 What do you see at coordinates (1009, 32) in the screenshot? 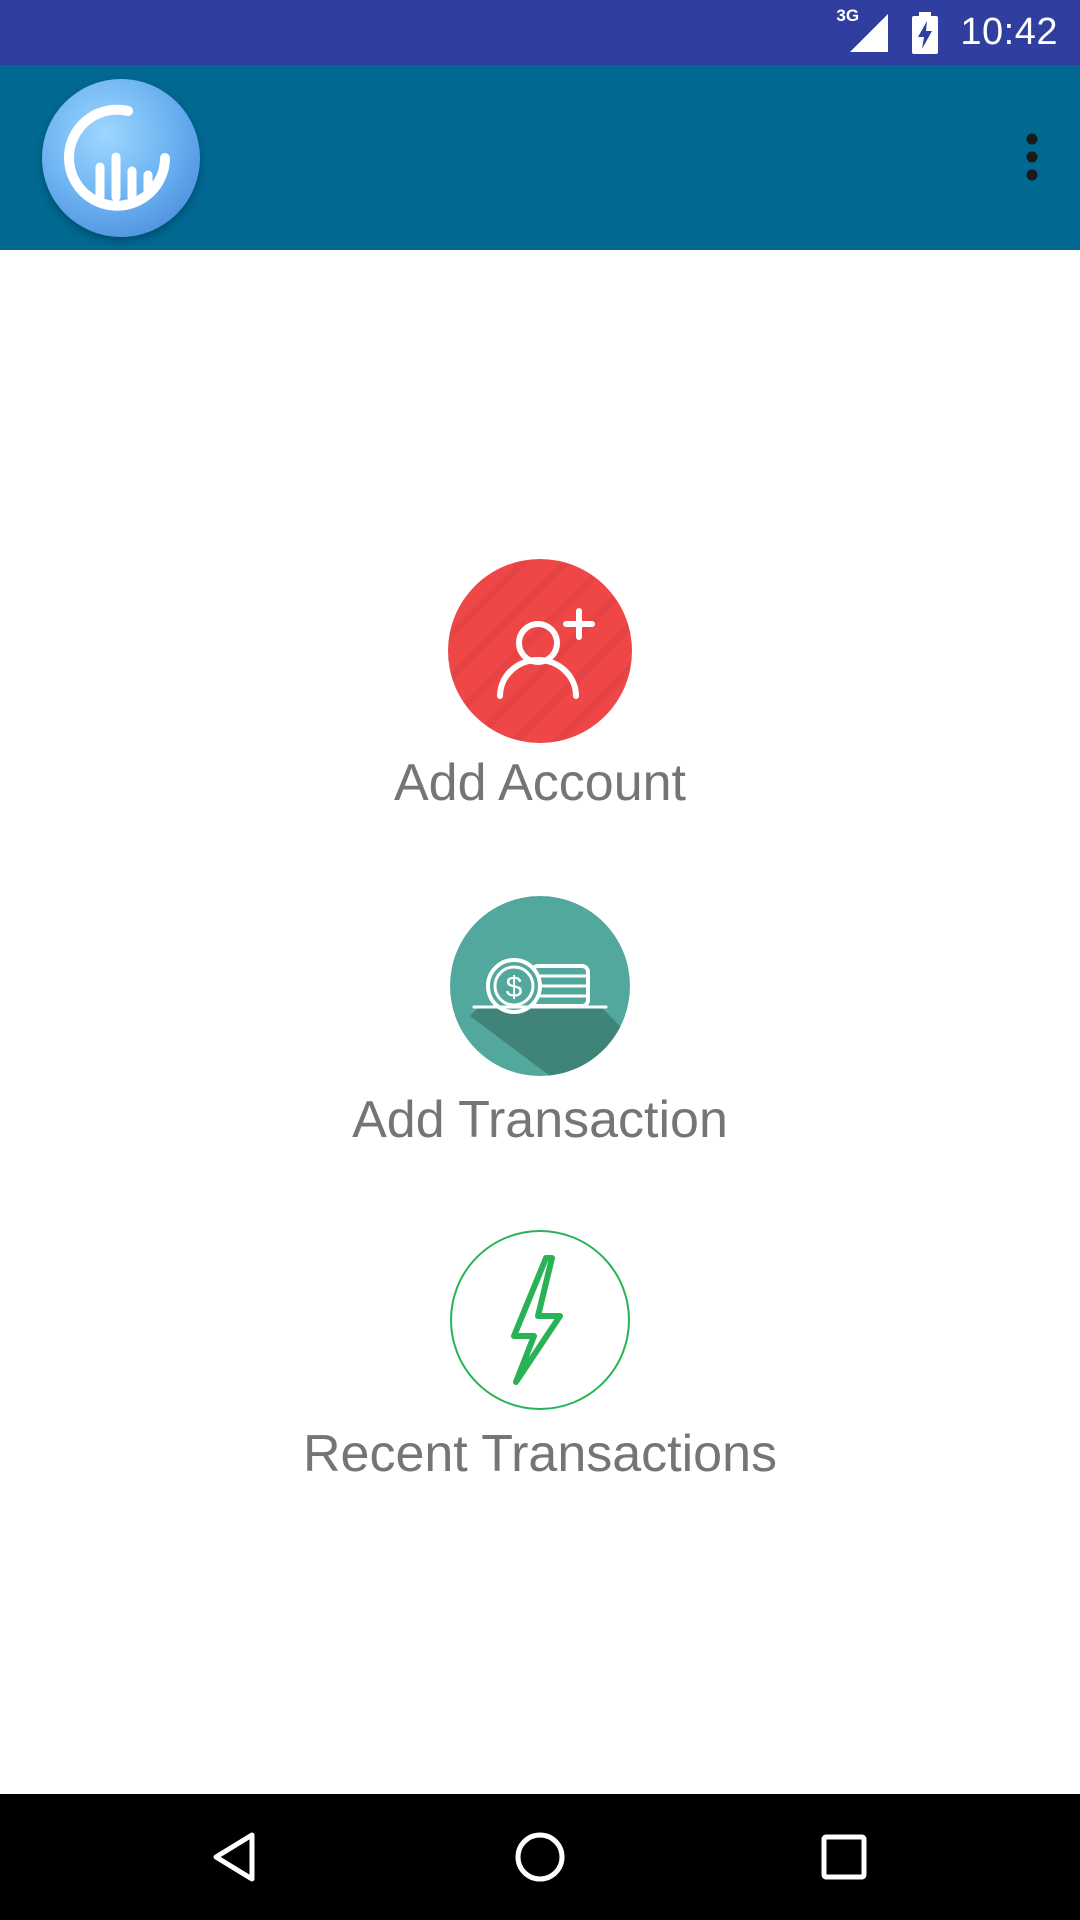
I see `clock: 10:42` at bounding box center [1009, 32].